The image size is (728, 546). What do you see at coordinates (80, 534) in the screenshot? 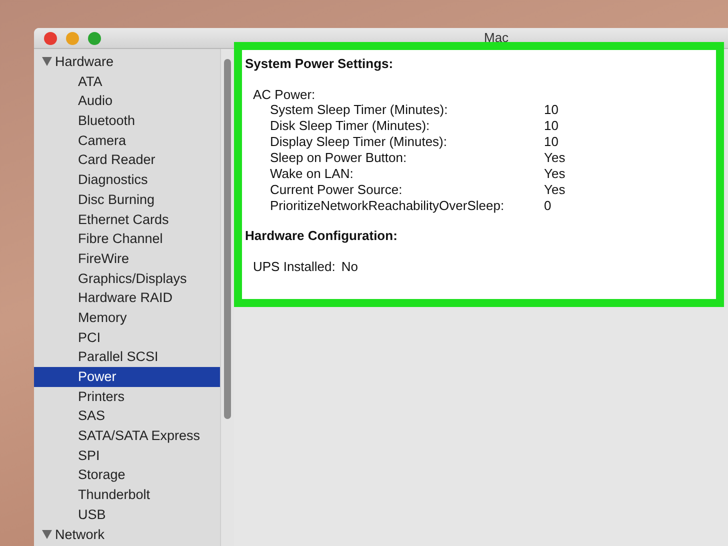
I see `sidebar-group: Network` at bounding box center [80, 534].